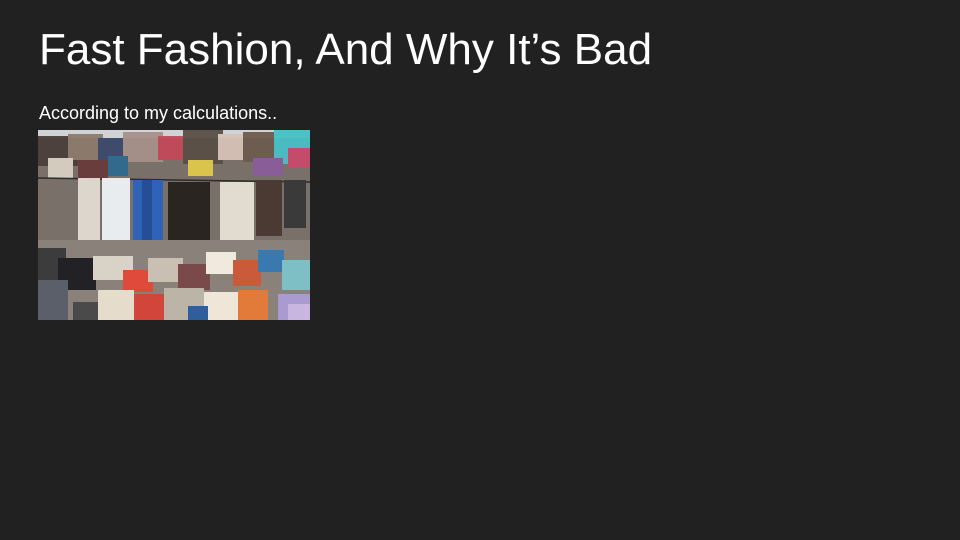 This screenshot has height=540, width=960. What do you see at coordinates (174, 225) in the screenshot?
I see `landfill-clothing-photo` at bounding box center [174, 225].